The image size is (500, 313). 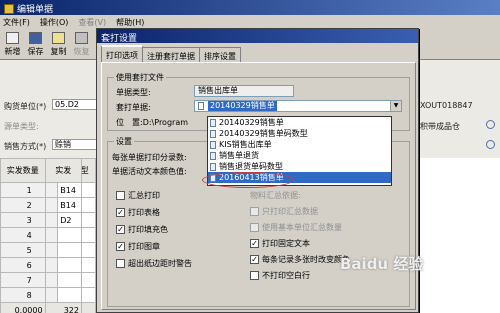 I want to click on dropdown-option: 销售退货单码数型, so click(x=299, y=166).